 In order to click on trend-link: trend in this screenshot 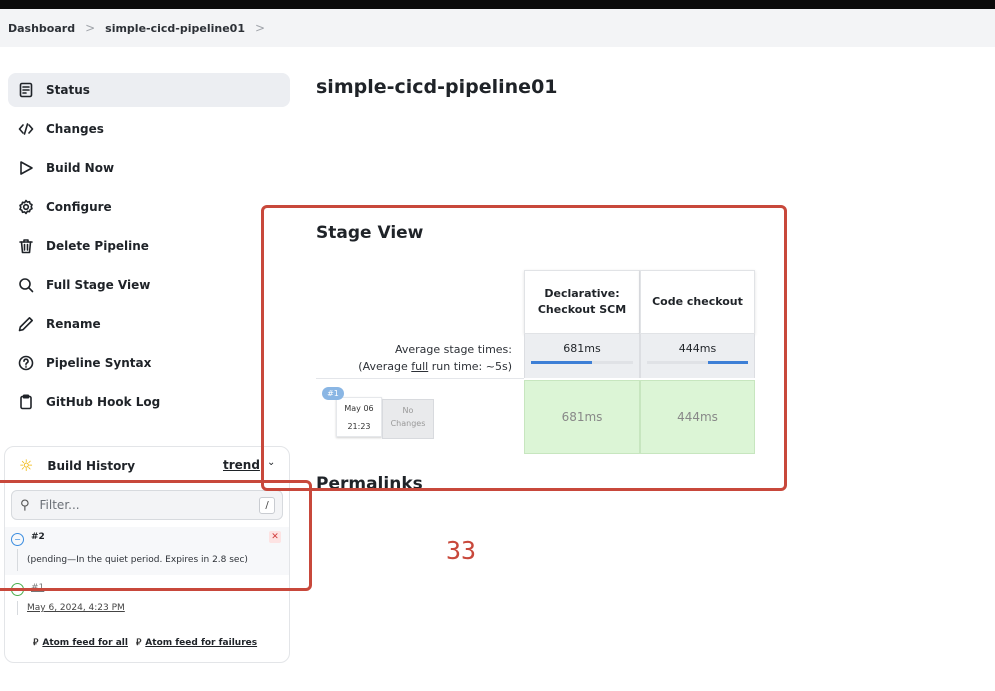, I will do `click(241, 465)`.